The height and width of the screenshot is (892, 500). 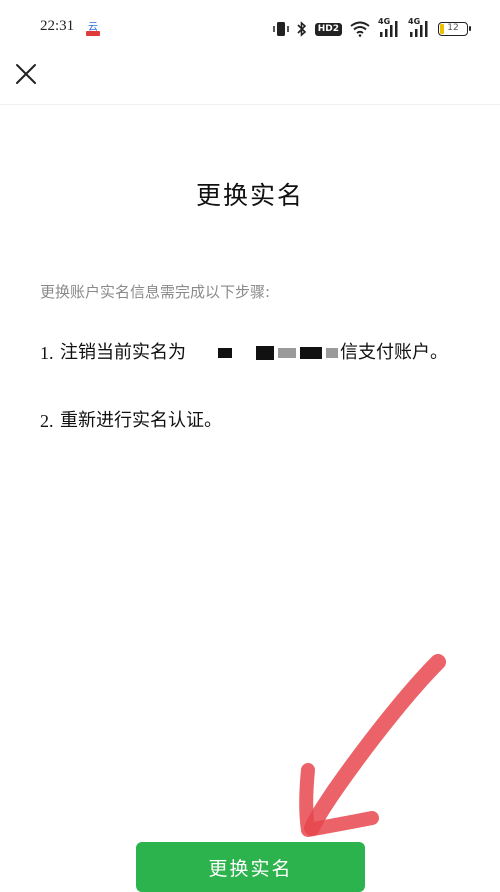 What do you see at coordinates (47, 421) in the screenshot?
I see `step-number: 2.` at bounding box center [47, 421].